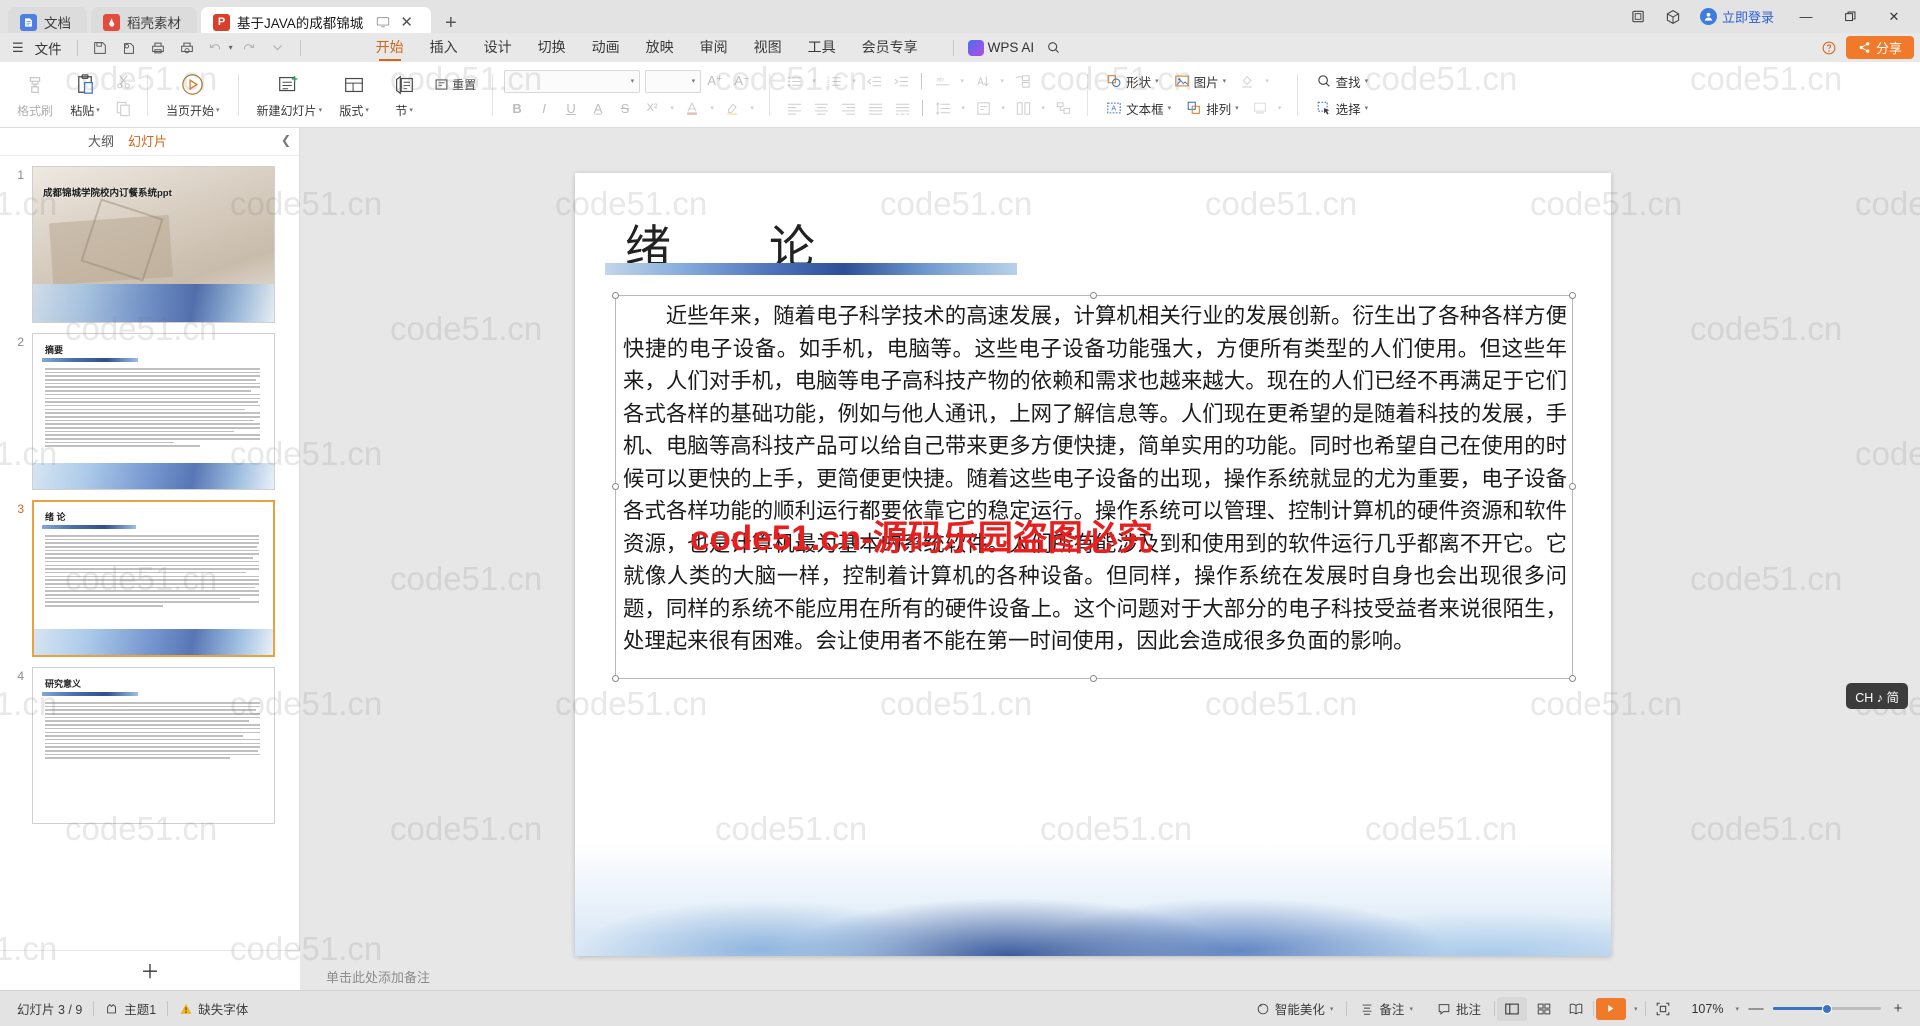 The image size is (1920, 1026). What do you see at coordinates (149, 970) in the screenshot?
I see `add-slide-icon: ＋` at bounding box center [149, 970].